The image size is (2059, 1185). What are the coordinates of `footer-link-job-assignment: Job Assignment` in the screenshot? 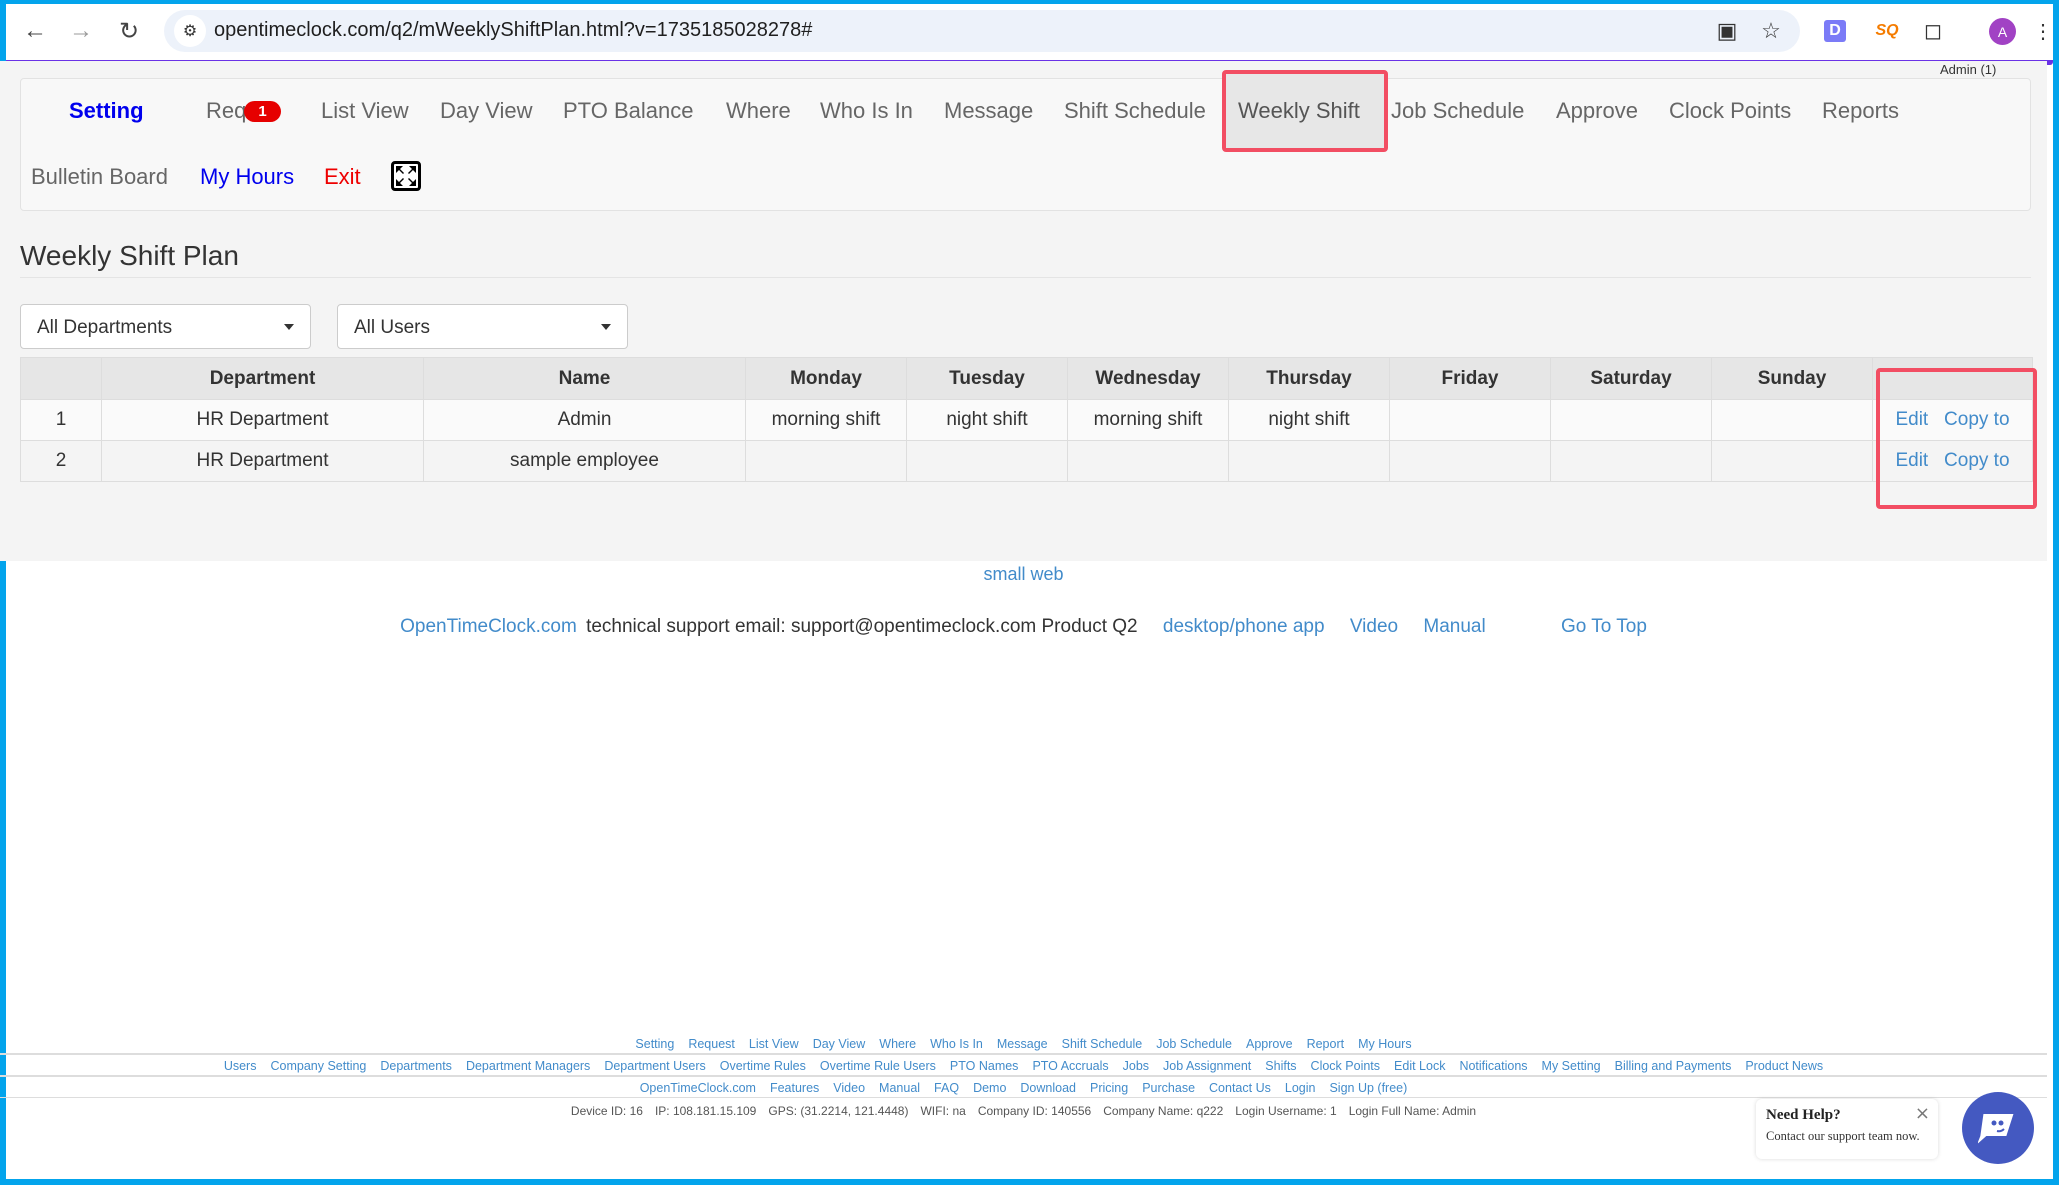 It's located at (1207, 1066).